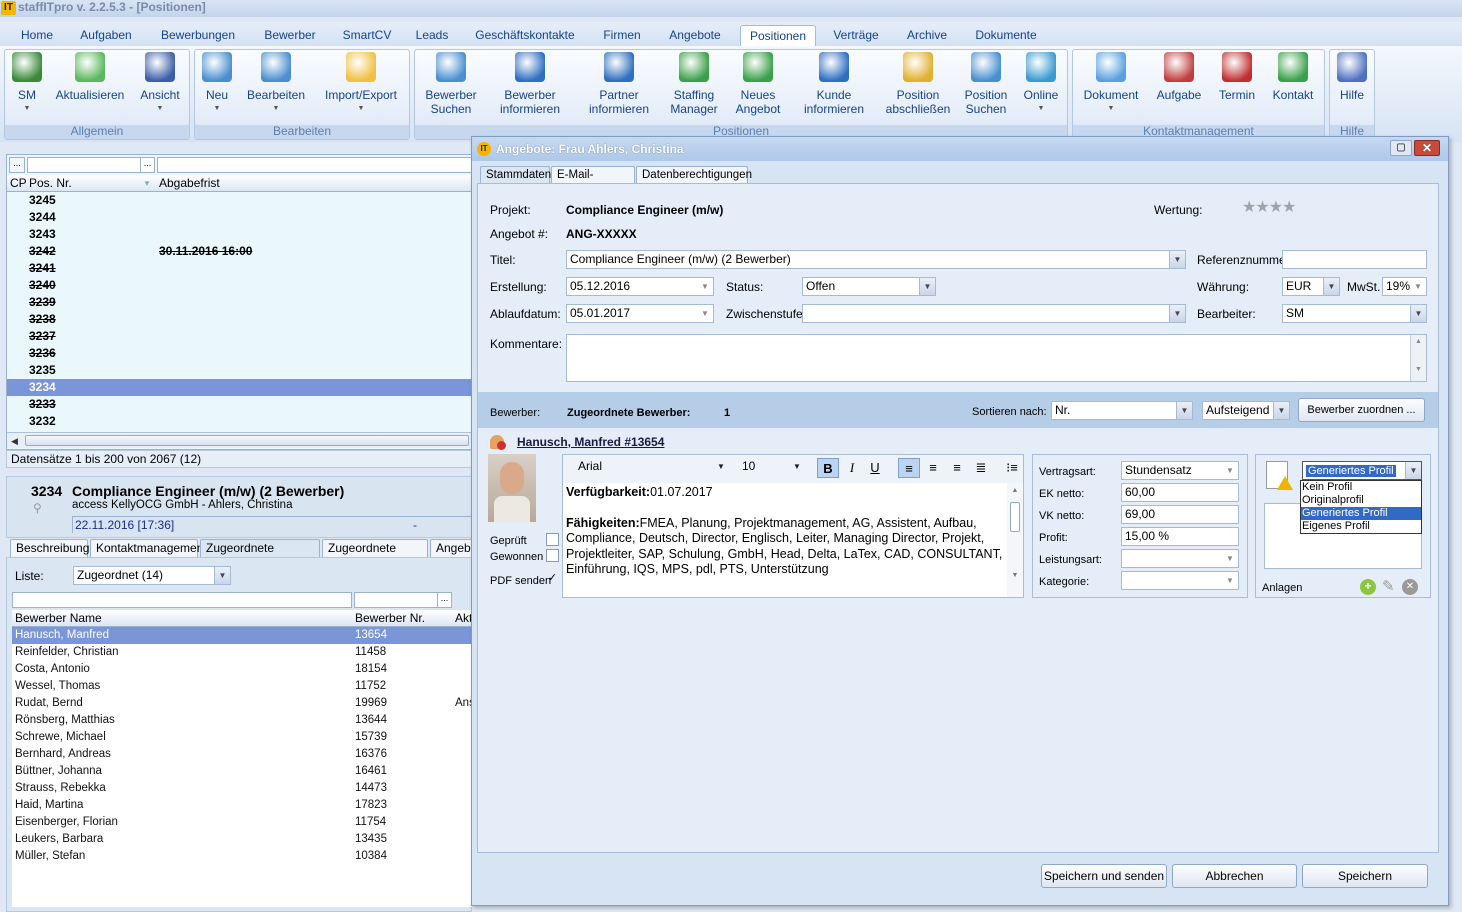  Describe the element at coordinates (593, 182) in the screenshot. I see `dialog-tab-e-mail-angebot: E-Mail-Angebot` at that location.